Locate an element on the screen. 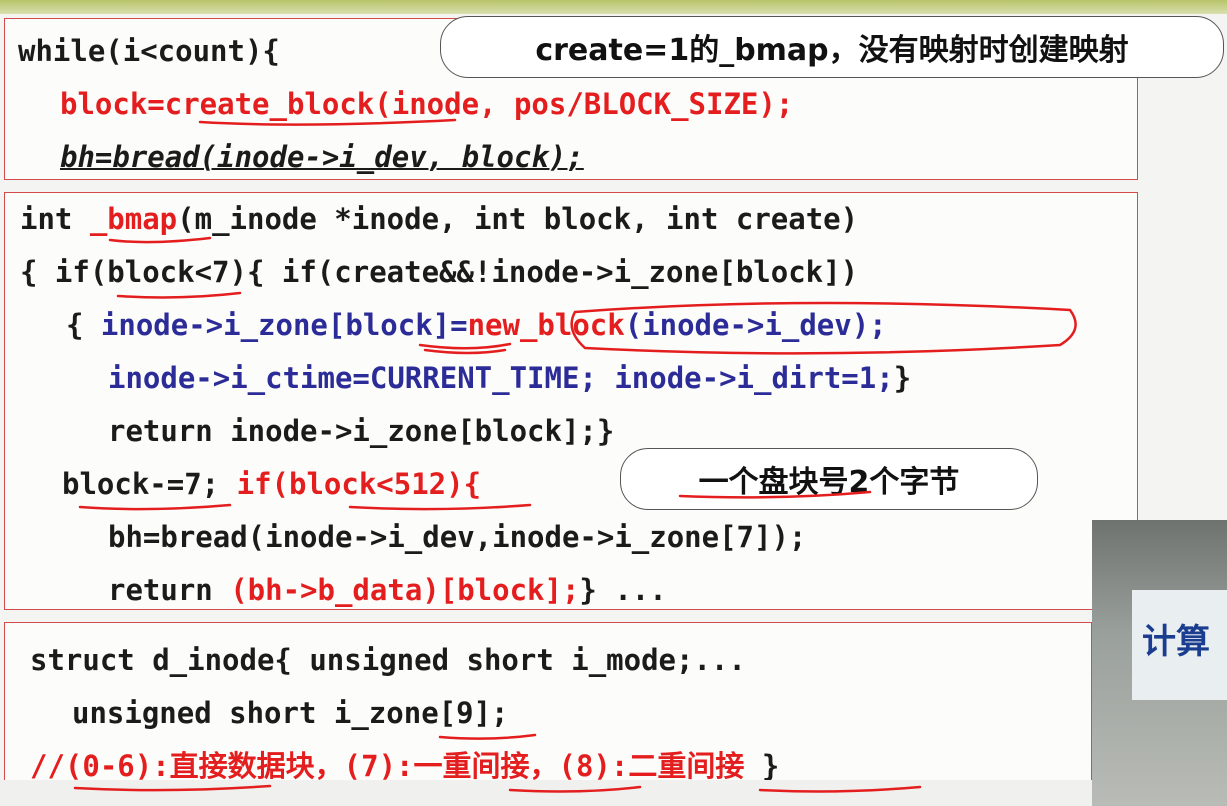 The width and height of the screenshot is (1227, 806). code-line-bread-indirect: bh=bread(inode->i_dev,inode->i_zone[7]); is located at coordinates (457, 537).